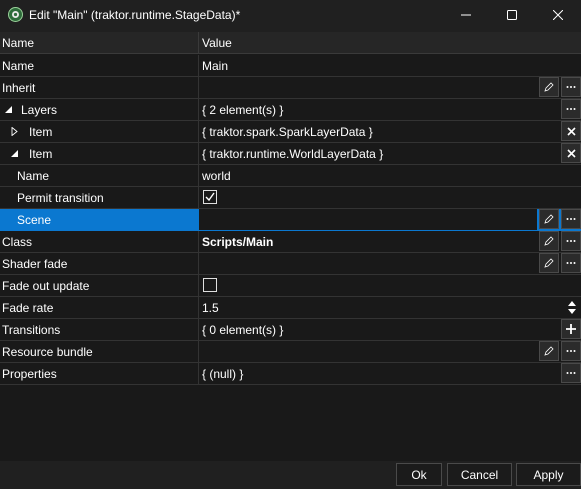  Describe the element at coordinates (290, 110) in the screenshot. I see `grid-row-layers: Layers { 2 element(s) }` at that location.